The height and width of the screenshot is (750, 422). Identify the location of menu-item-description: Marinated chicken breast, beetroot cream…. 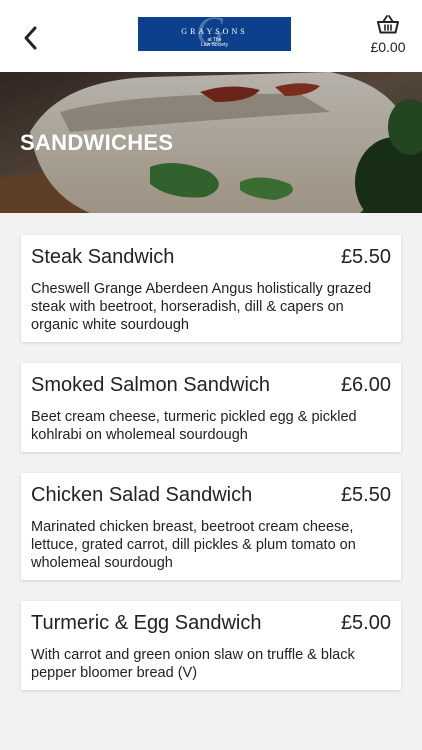
(193, 545).